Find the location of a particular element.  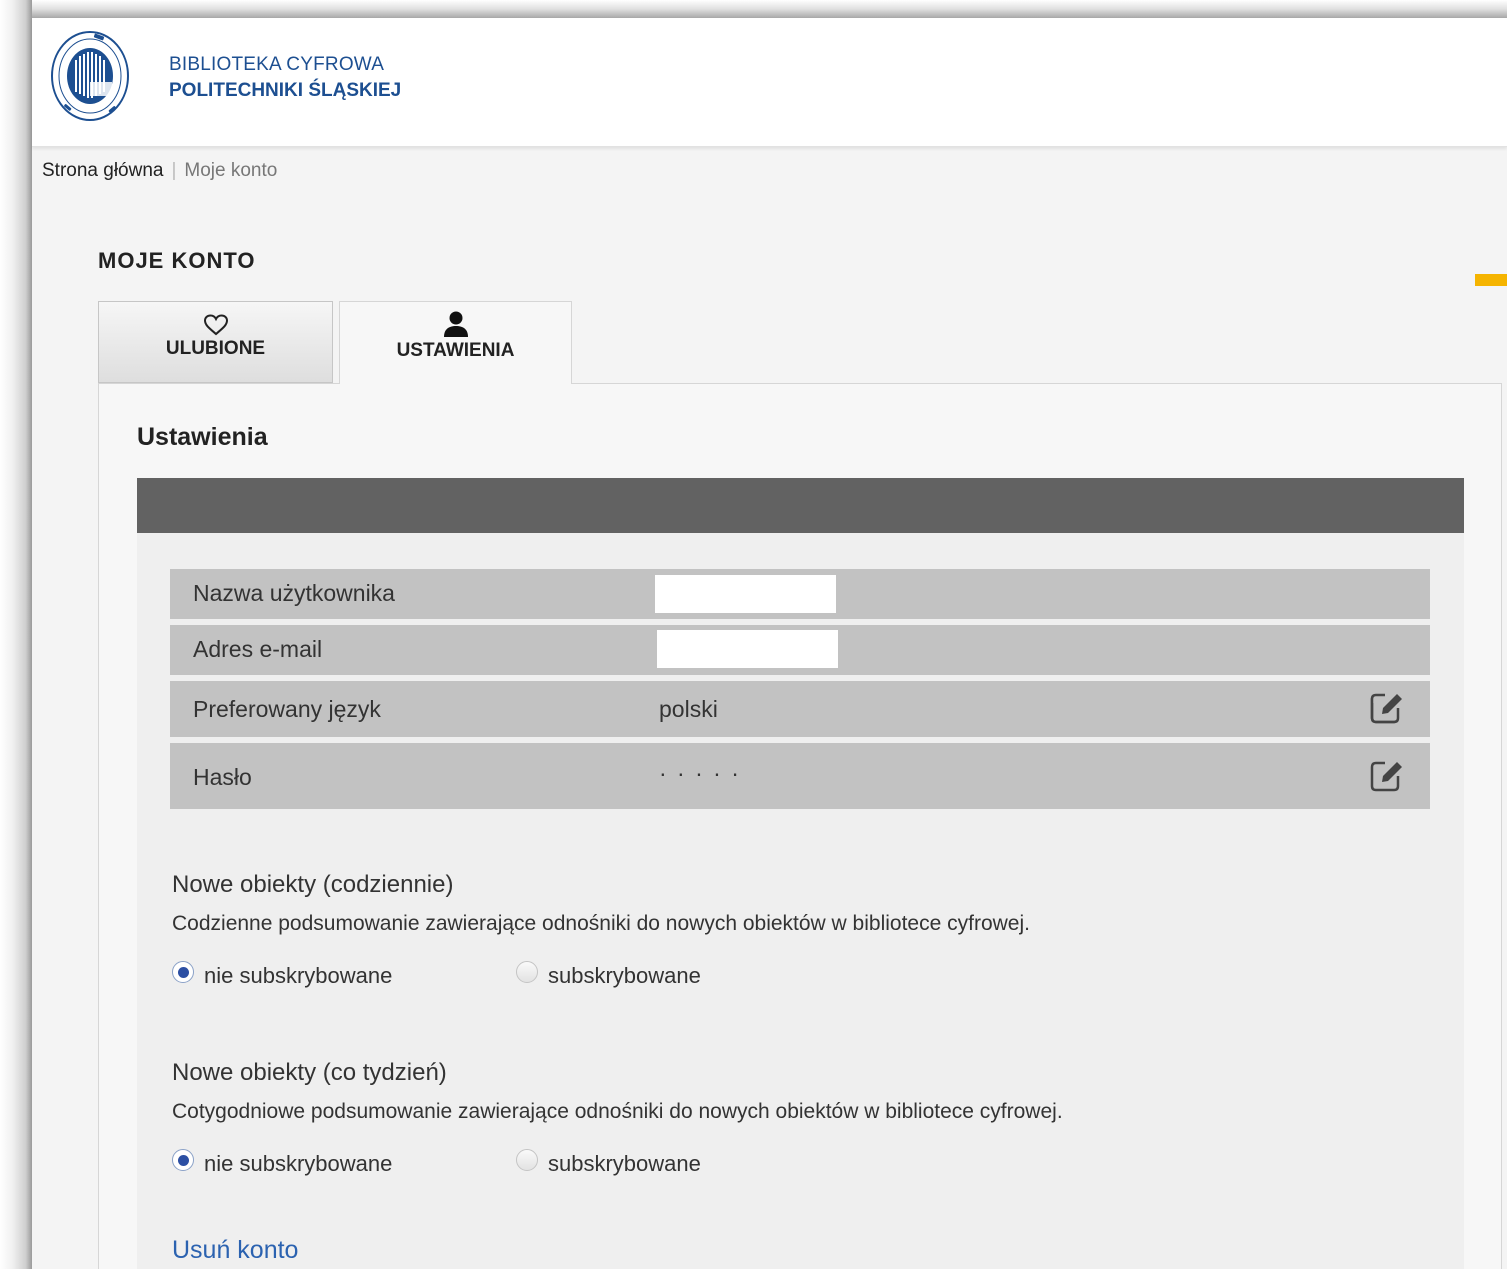

weekly-radio-subscribed-label: subskrybowane is located at coordinates (624, 1163).